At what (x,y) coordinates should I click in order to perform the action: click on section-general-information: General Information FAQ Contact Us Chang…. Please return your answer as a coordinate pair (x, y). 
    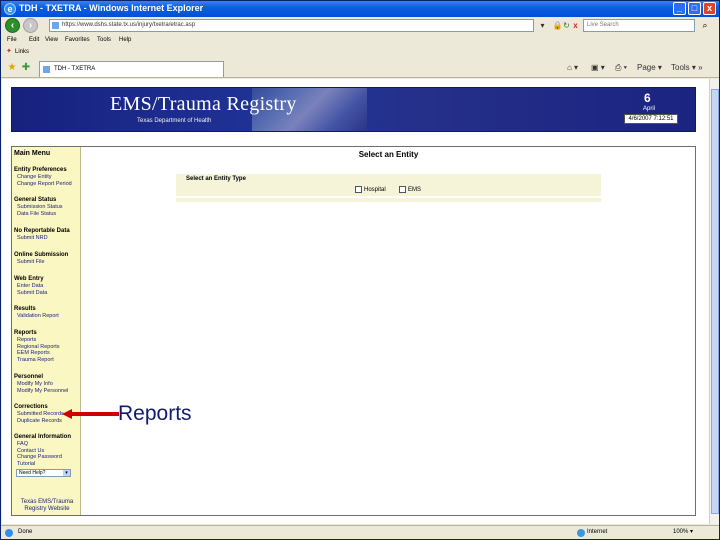
    Looking at the image, I should click on (47, 455).